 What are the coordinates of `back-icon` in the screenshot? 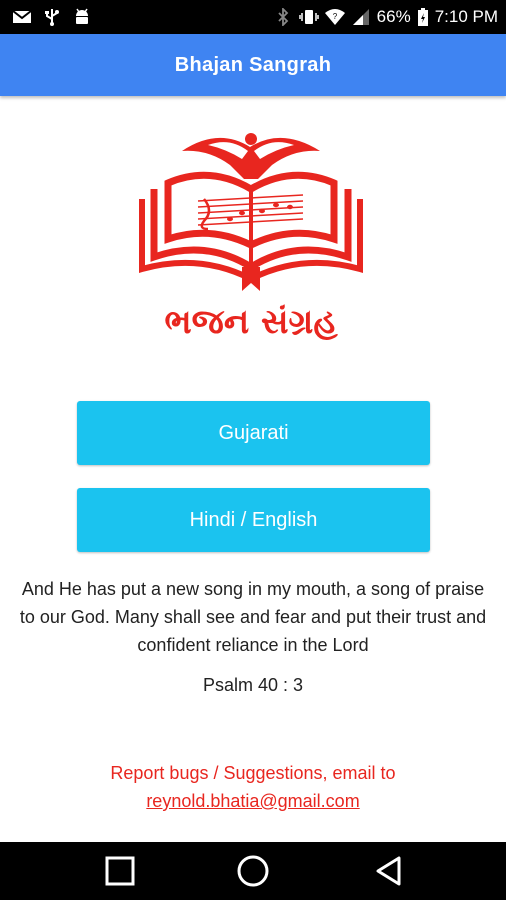 It's located at (388, 871).